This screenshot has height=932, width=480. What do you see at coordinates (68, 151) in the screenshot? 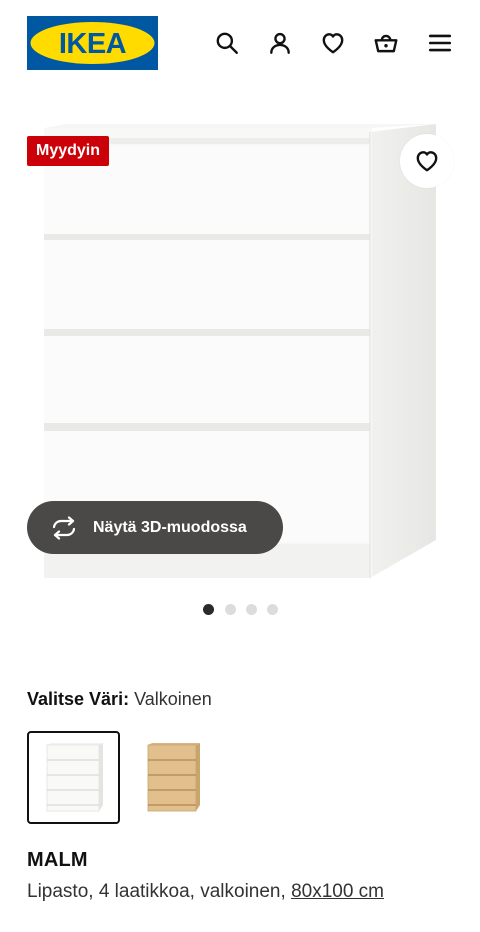
I see `bestseller-badge: Myydyin` at bounding box center [68, 151].